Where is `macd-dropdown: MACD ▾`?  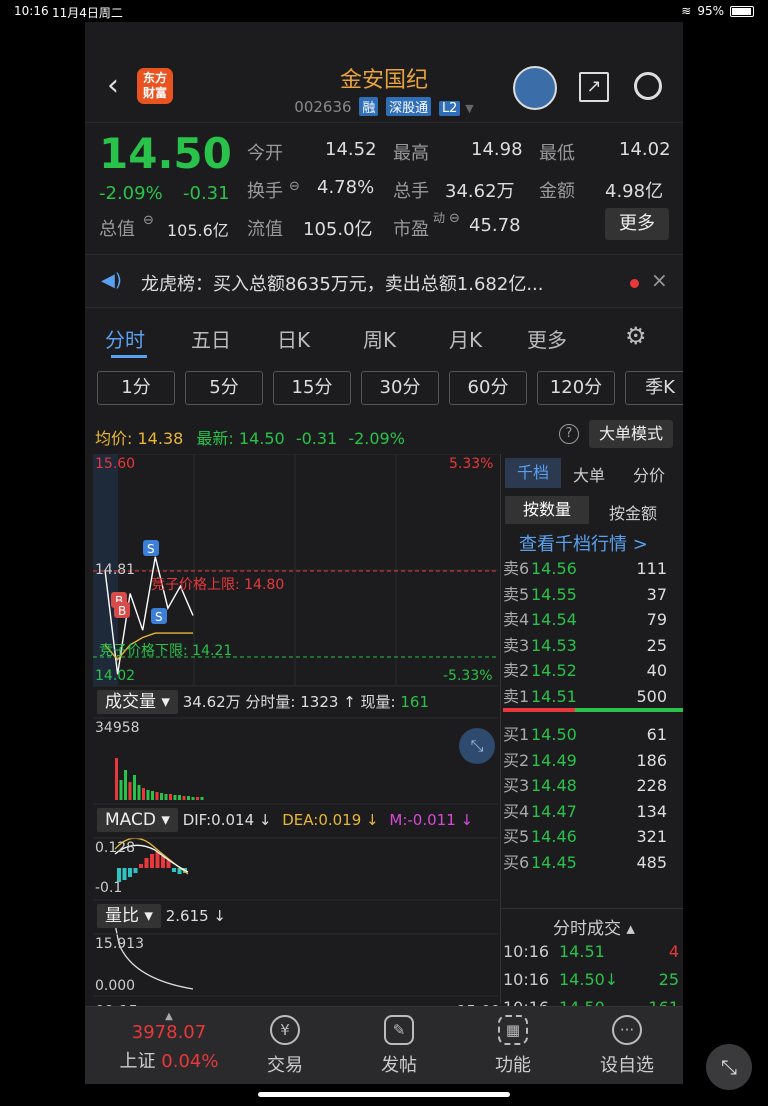 macd-dropdown: MACD ▾ is located at coordinates (137, 820).